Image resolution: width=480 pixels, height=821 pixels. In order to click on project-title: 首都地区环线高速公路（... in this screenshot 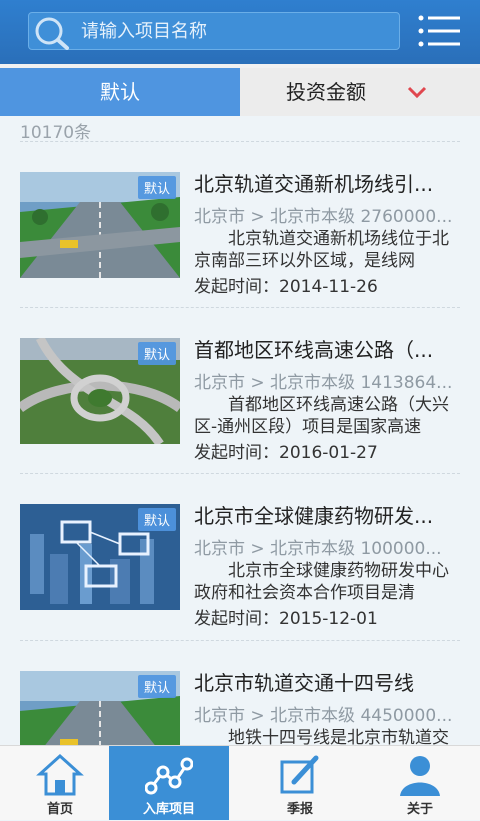, I will do `click(327, 348)`.